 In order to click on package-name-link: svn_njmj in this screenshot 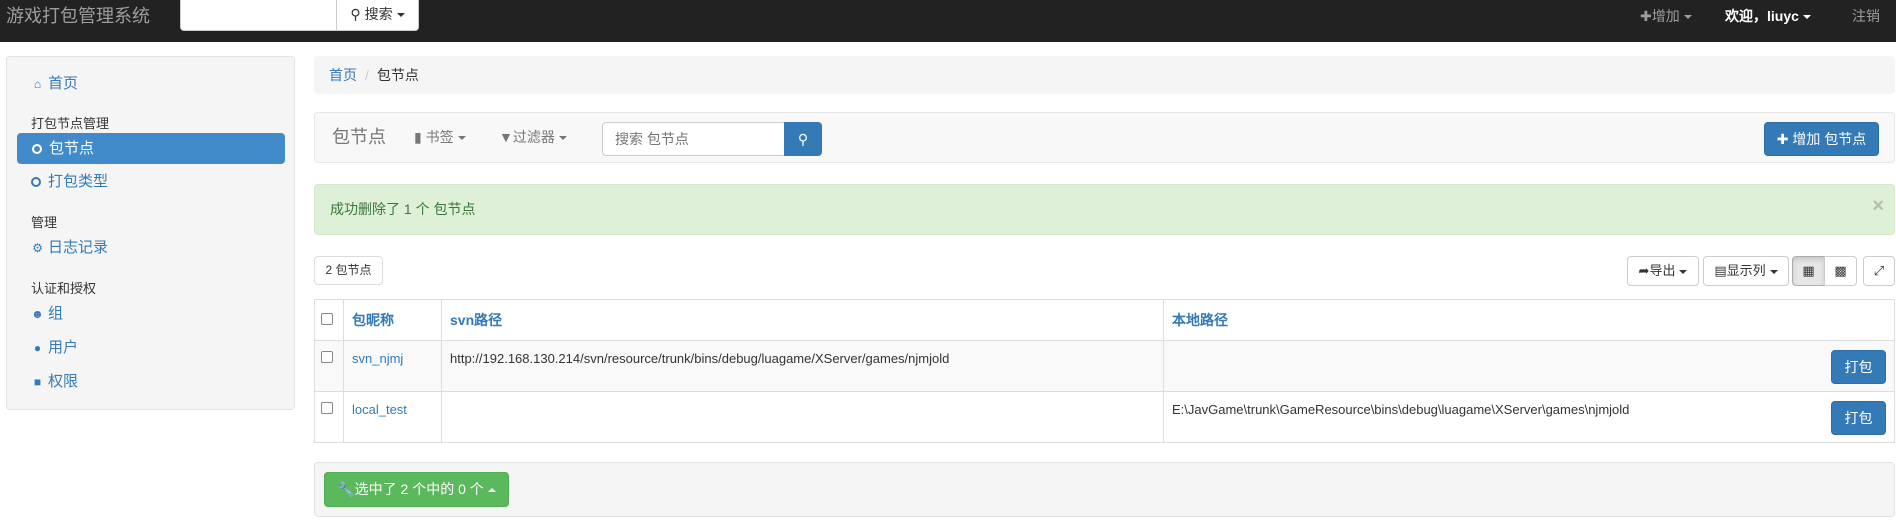, I will do `click(377, 358)`.